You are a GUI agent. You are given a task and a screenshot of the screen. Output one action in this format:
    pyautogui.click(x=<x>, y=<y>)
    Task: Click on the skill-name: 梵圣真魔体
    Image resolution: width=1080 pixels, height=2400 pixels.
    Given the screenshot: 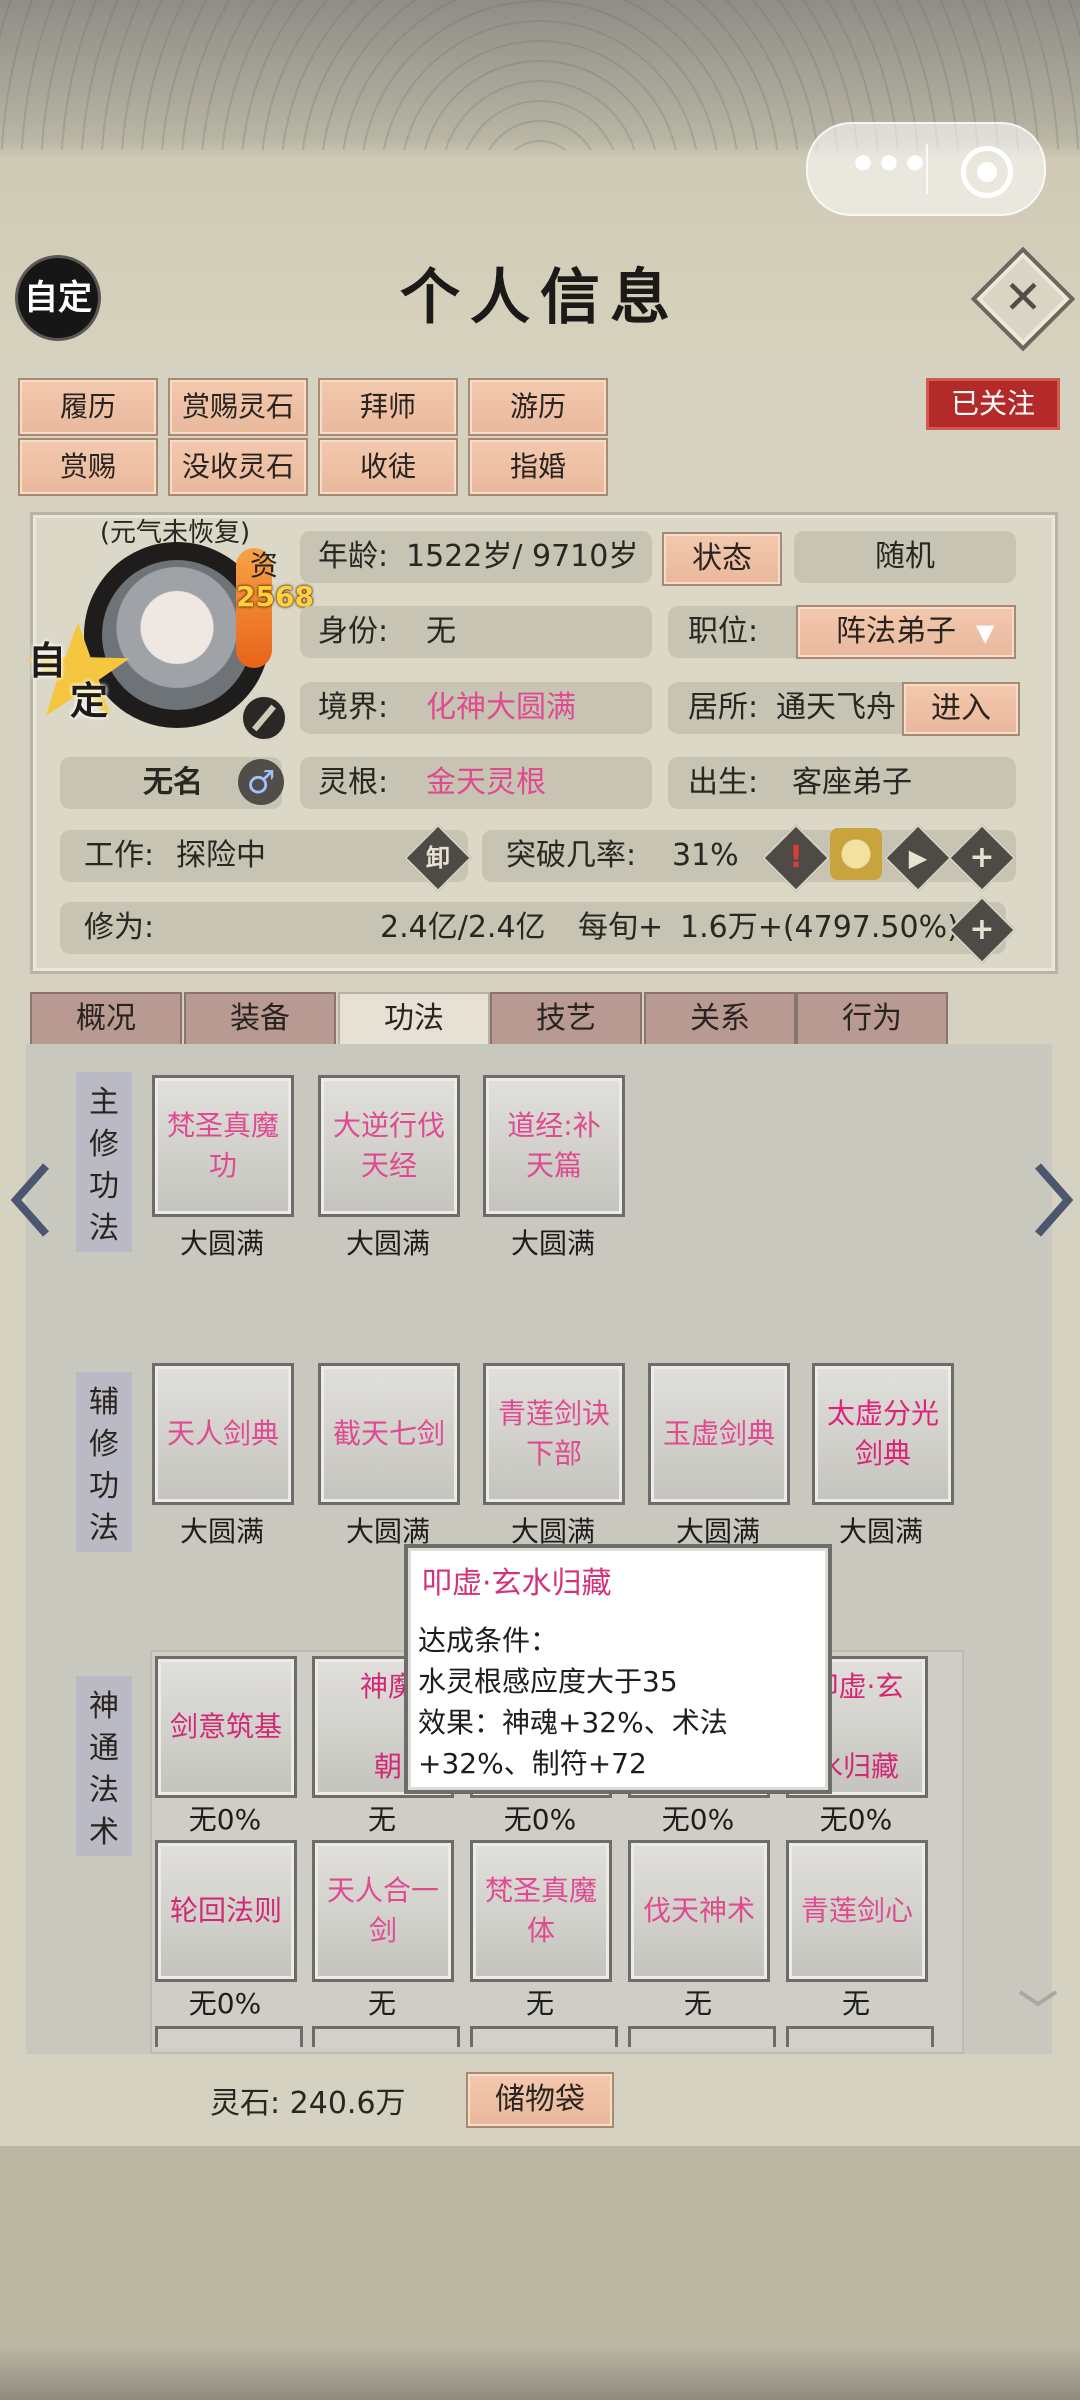 What is the action you would take?
    pyautogui.click(x=540, y=1910)
    